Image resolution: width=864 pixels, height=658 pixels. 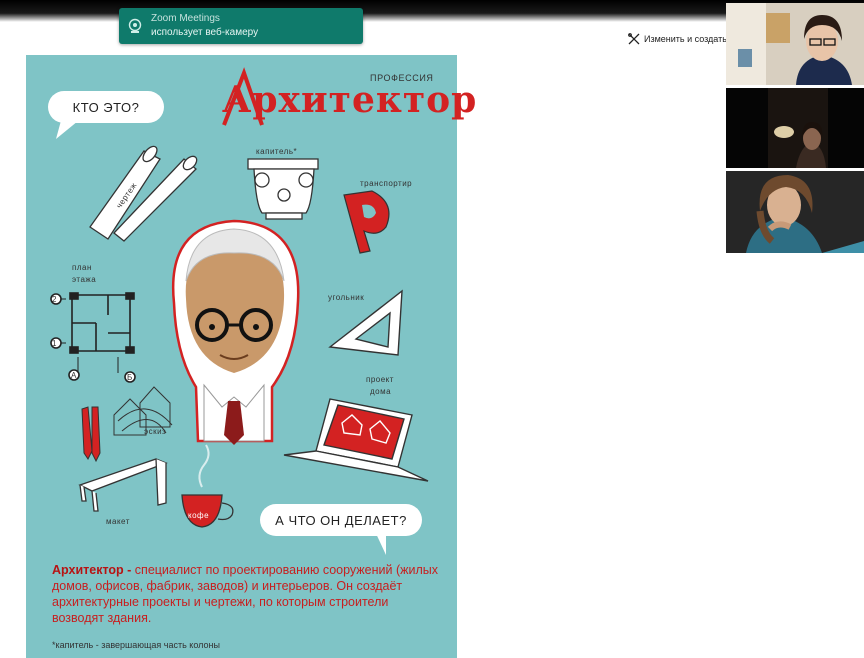 I want to click on label-axis-1: 1, so click(x=54, y=343).